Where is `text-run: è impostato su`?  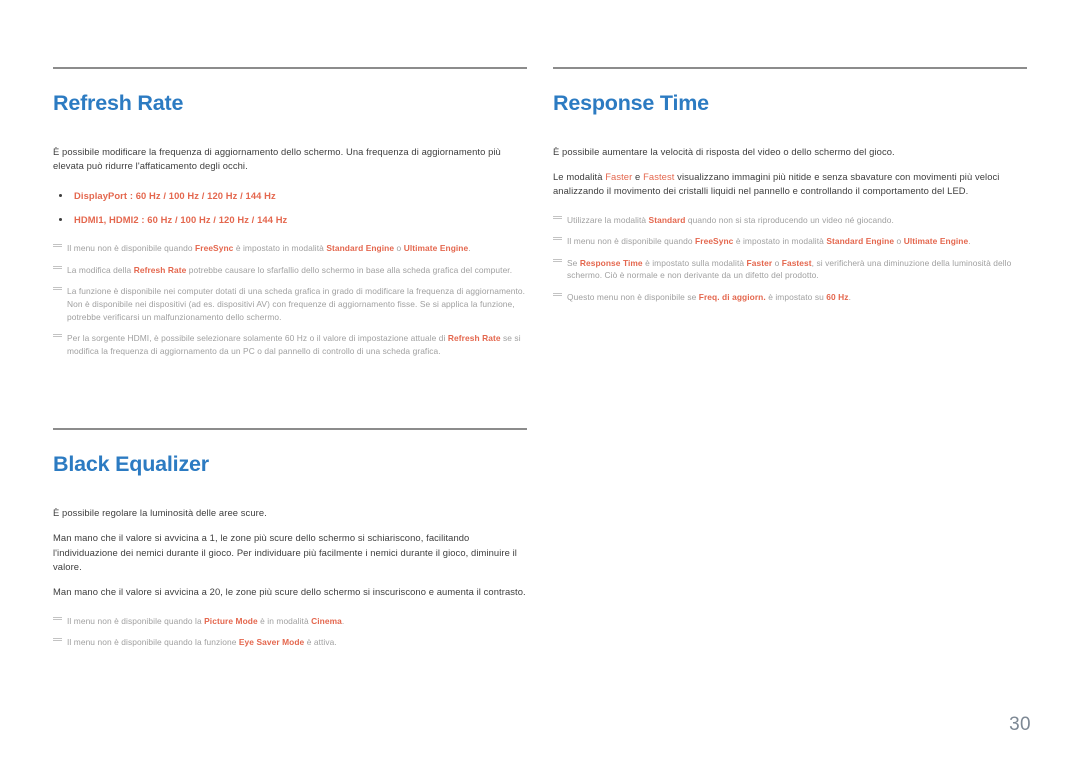
text-run: è impostato su is located at coordinates (796, 296).